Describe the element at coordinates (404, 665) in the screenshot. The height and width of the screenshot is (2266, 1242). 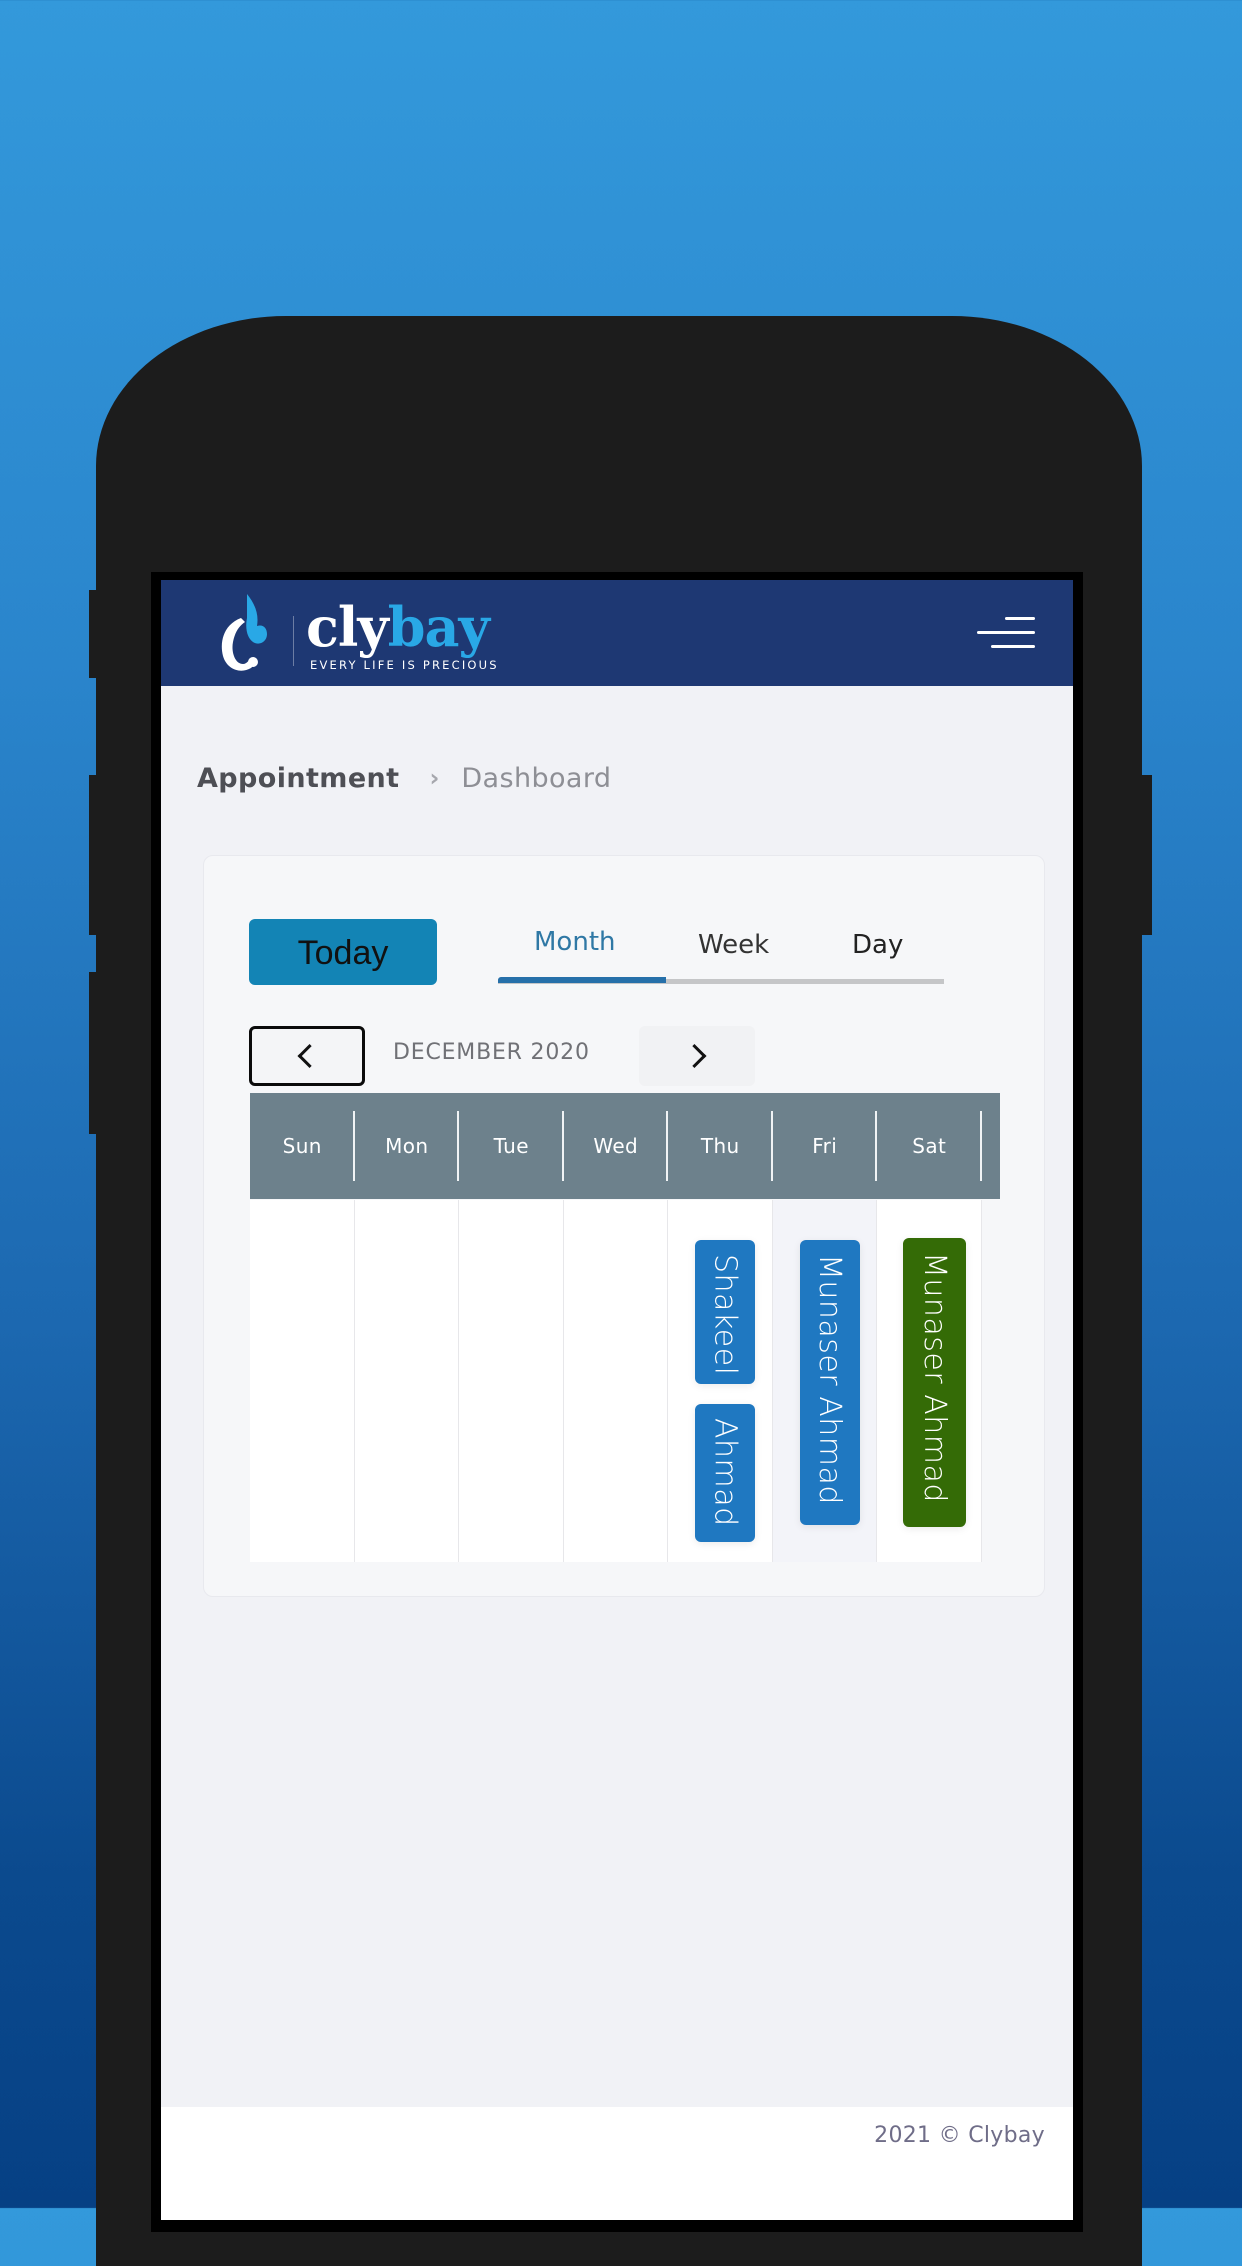
I see `logo-tagline: EVERY LIFE IS PRECIOUS` at that location.